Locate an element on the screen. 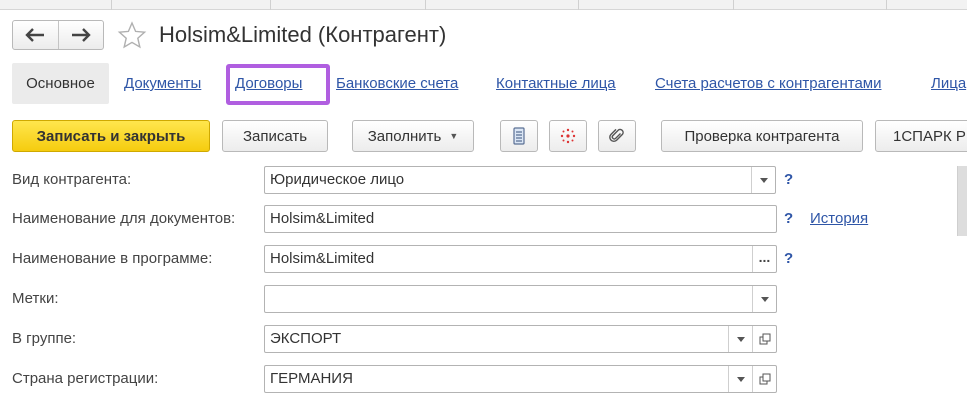 This screenshot has width=967, height=400. group-dropdown-button is located at coordinates (740, 339).